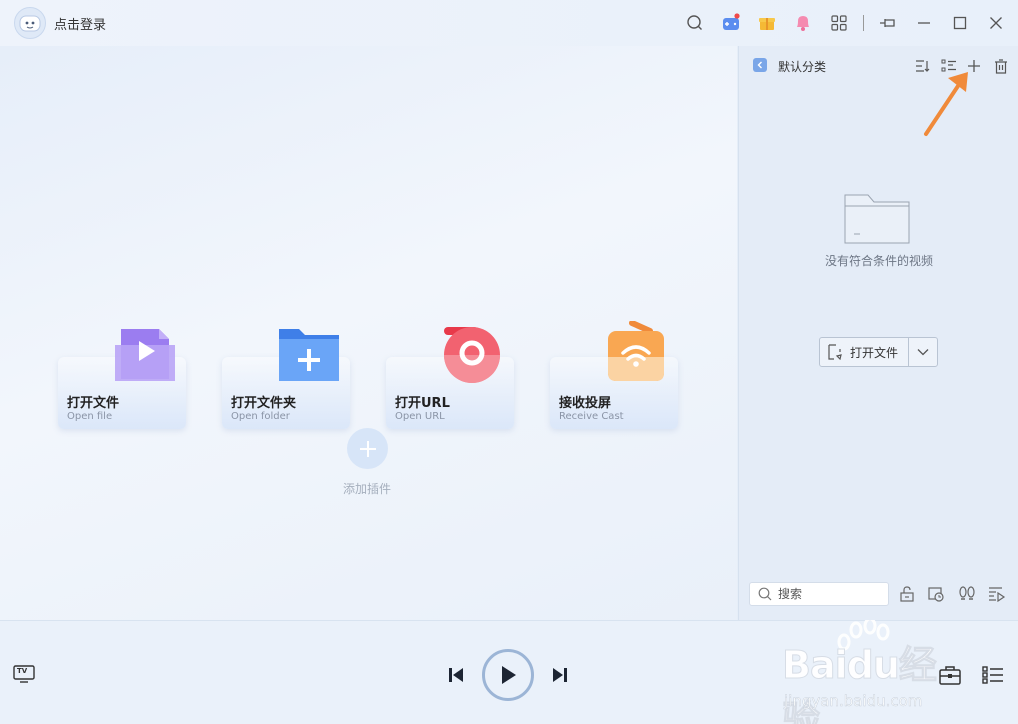 The height and width of the screenshot is (724, 1018). I want to click on open-file-split-button: 打开文件, so click(878, 352).